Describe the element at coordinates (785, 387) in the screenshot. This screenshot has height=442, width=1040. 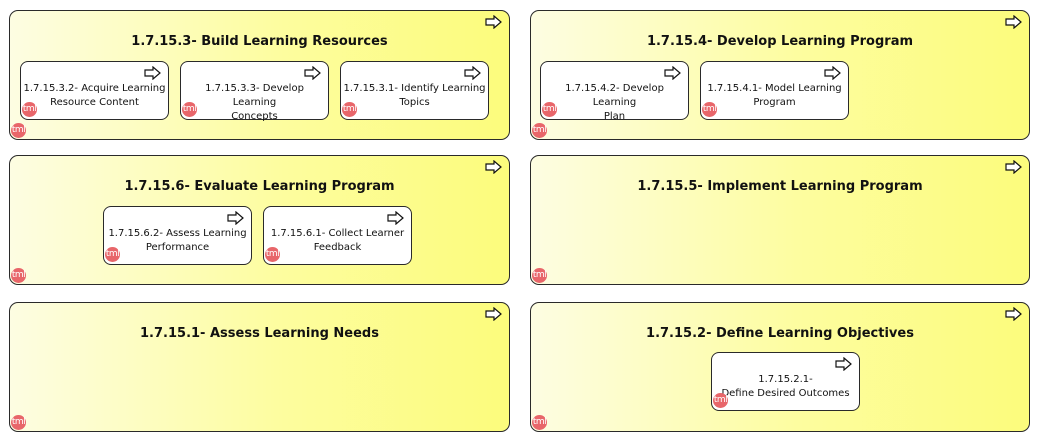
I see `process-label: 1.7.15.2.1- Define Desired Outcomes` at that location.